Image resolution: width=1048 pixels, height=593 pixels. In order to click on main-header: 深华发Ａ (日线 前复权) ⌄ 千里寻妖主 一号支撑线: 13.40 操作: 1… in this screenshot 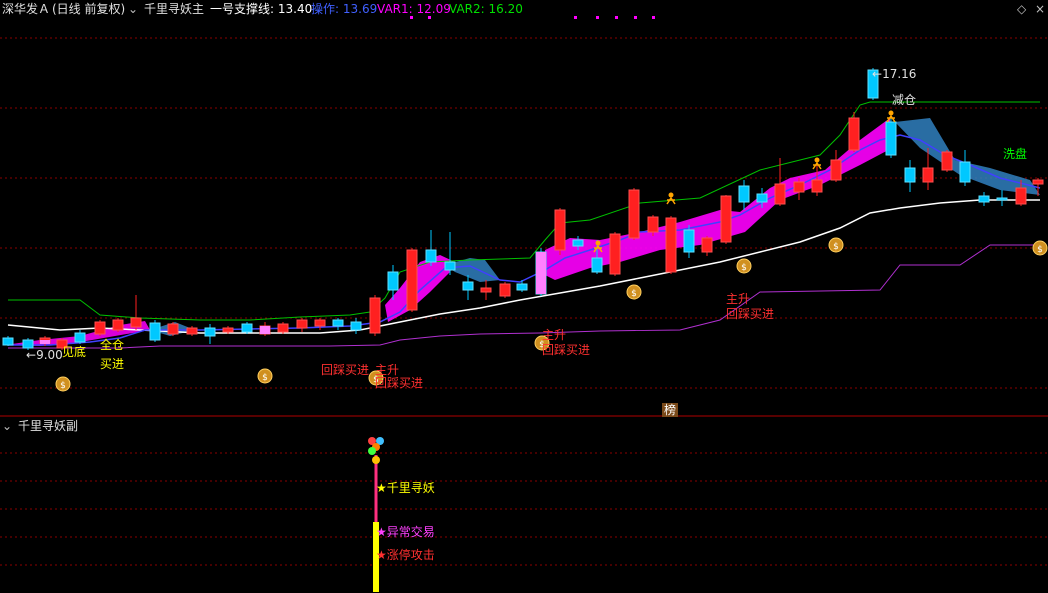, I will do `click(524, 9)`.